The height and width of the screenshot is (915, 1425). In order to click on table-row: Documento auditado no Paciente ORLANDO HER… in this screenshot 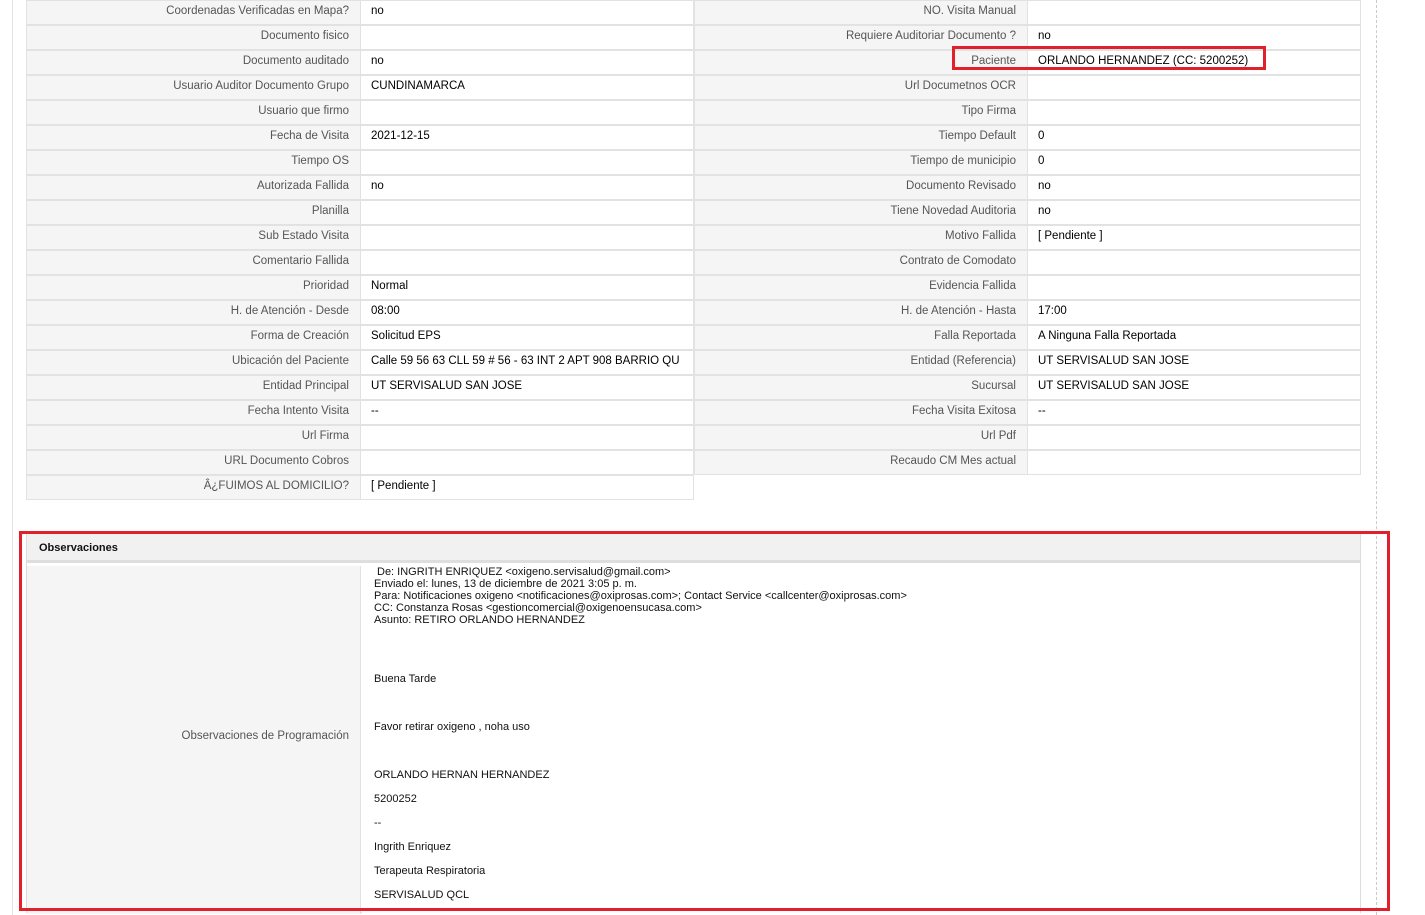, I will do `click(693, 62)`.